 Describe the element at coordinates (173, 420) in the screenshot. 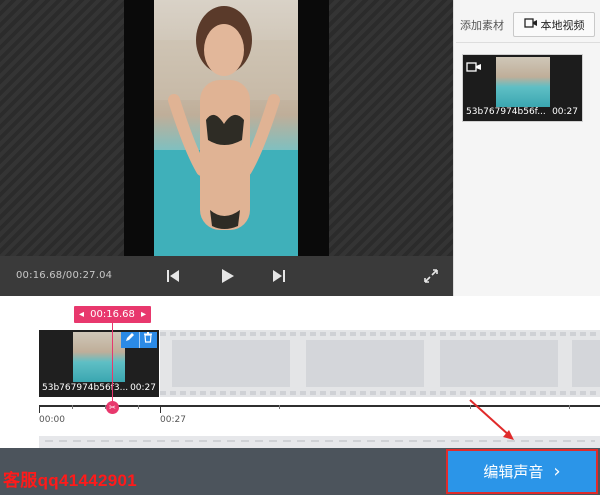

I see `ruler-label-end: 00:27` at that location.